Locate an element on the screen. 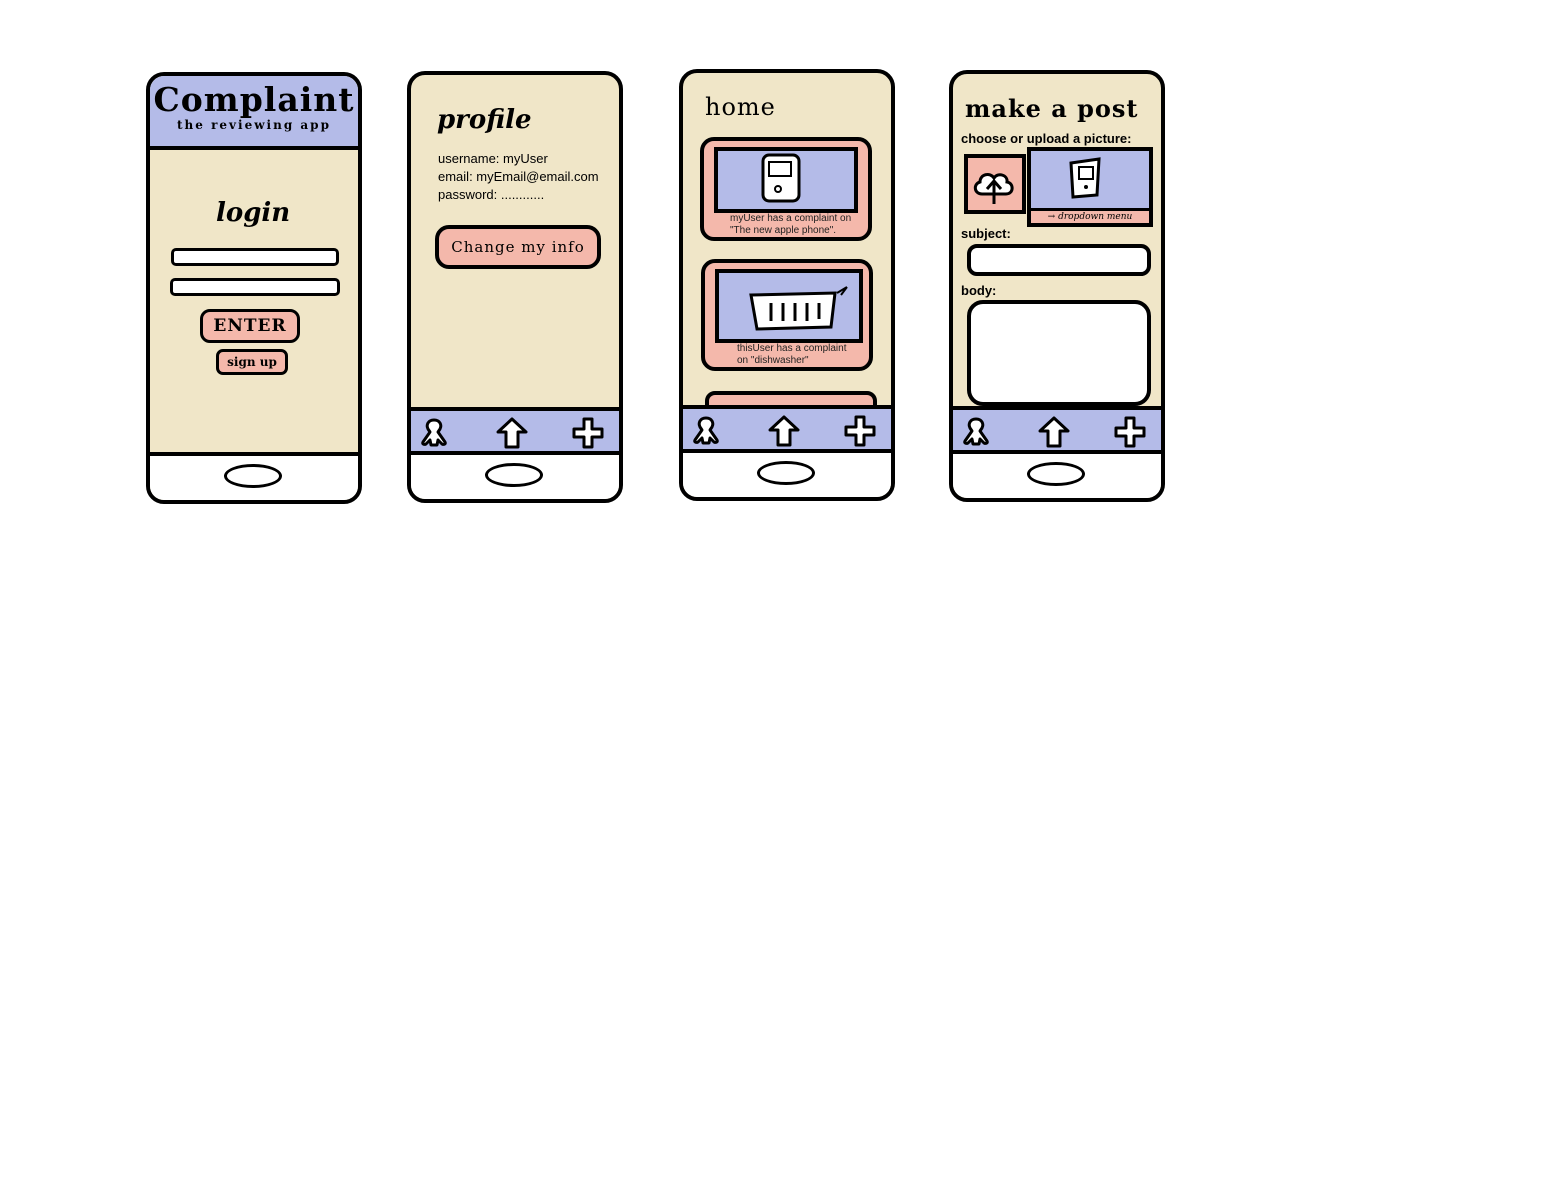  upload-cloud-icon is located at coordinates (995, 184).